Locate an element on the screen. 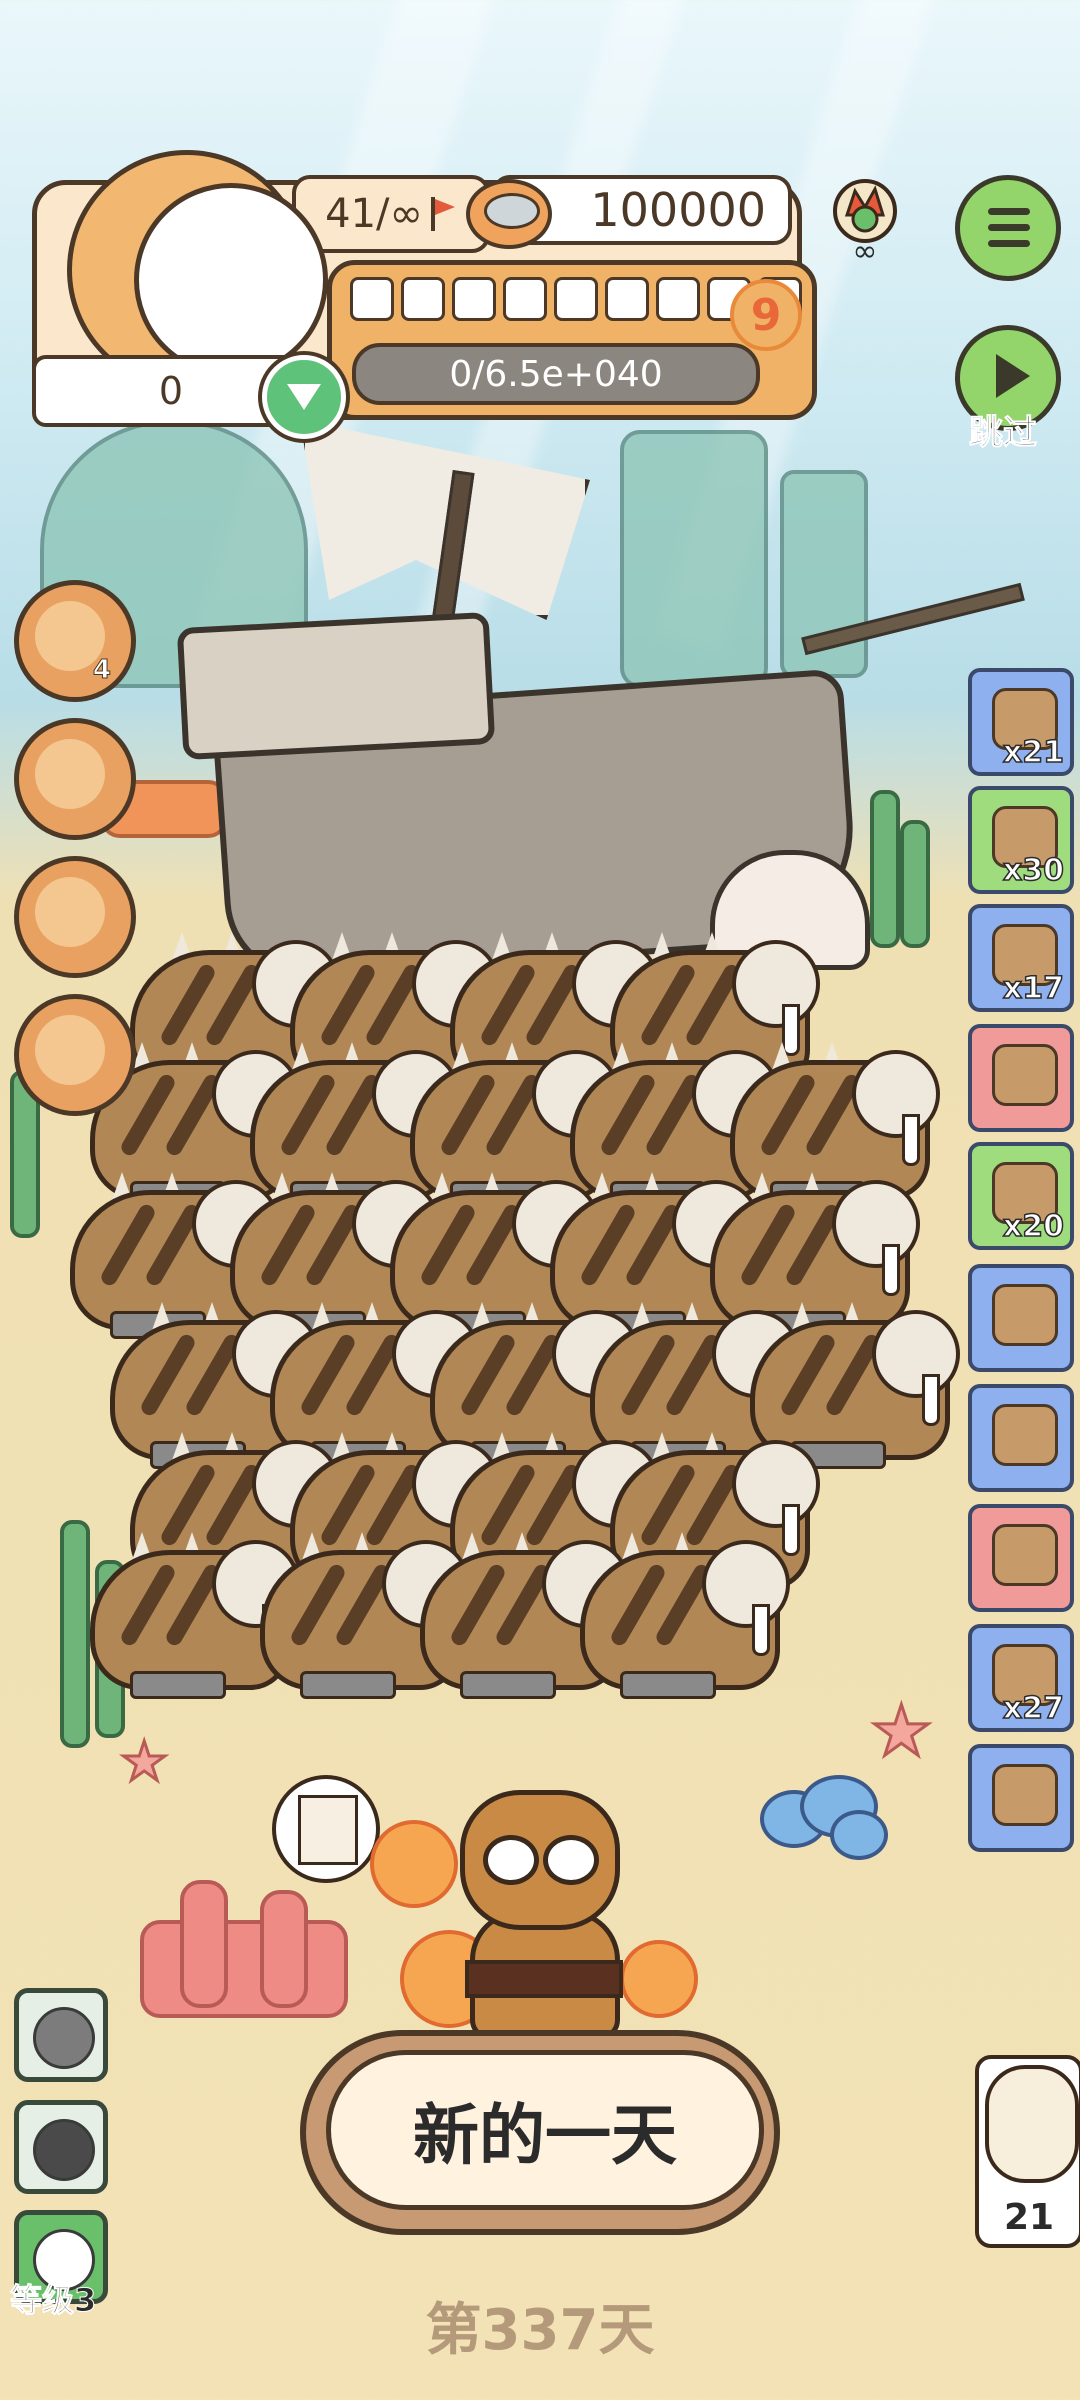 Image resolution: width=1080 pixels, height=2400 pixels. blue-stones is located at coordinates (859, 1835).